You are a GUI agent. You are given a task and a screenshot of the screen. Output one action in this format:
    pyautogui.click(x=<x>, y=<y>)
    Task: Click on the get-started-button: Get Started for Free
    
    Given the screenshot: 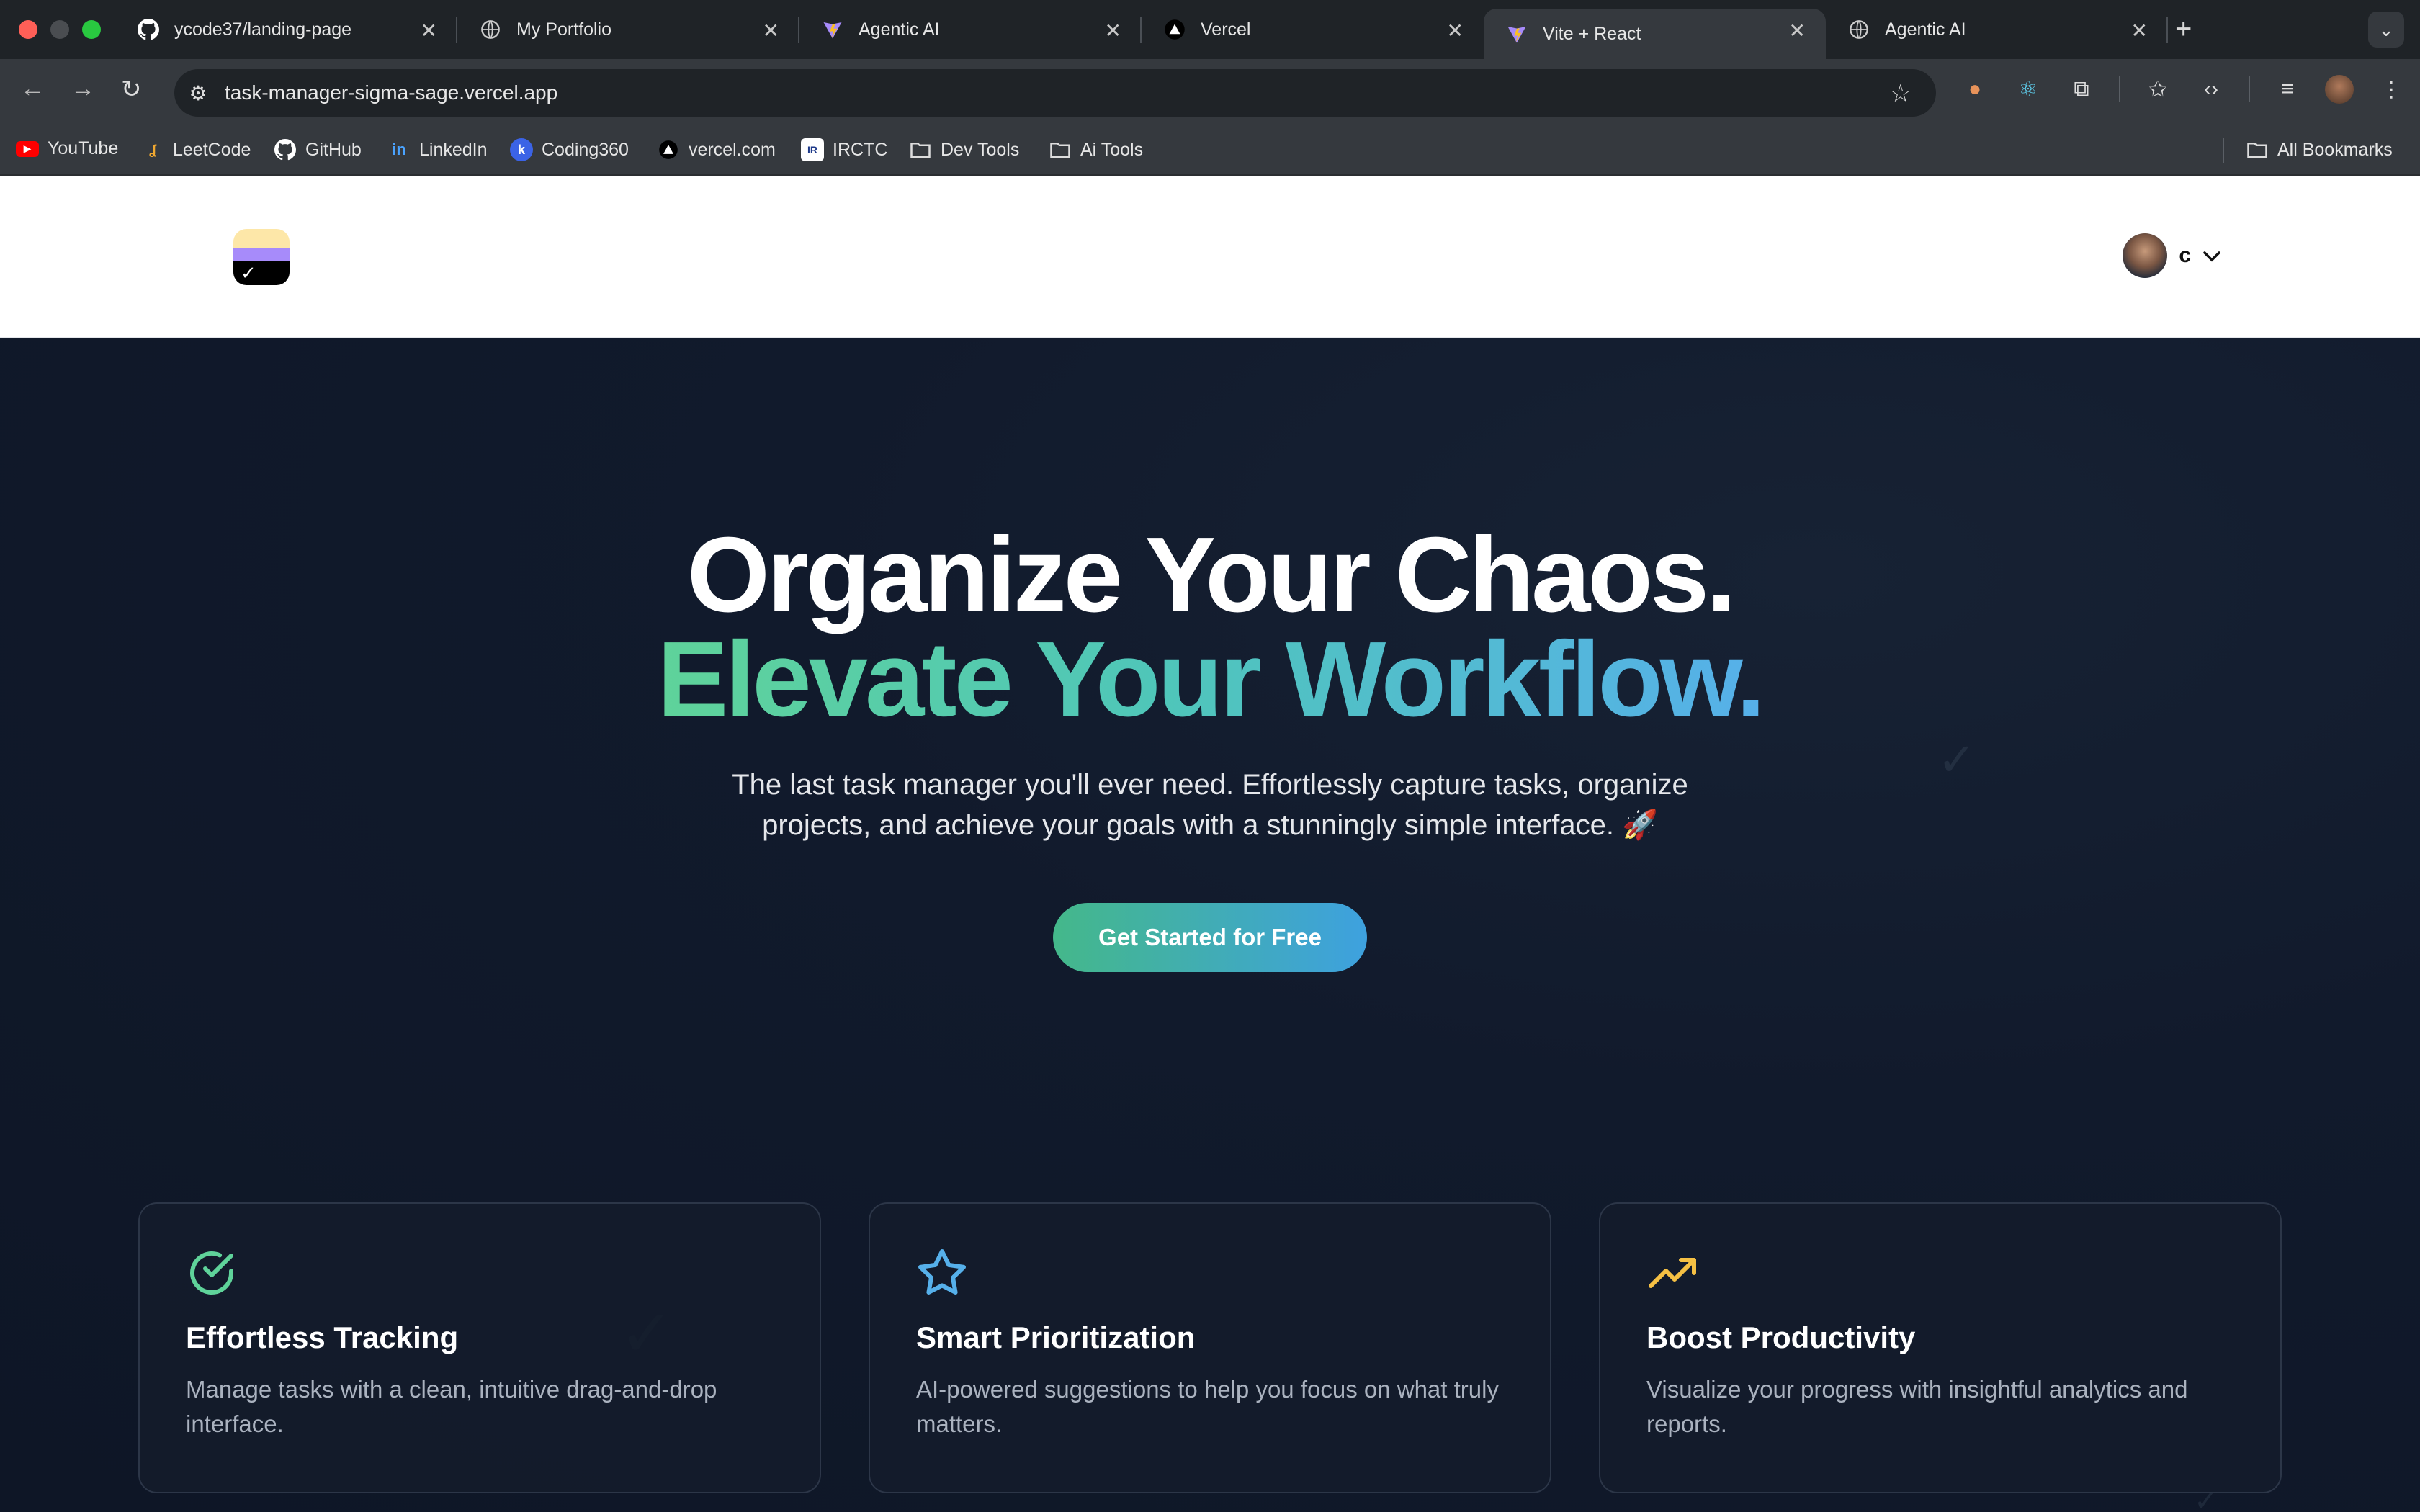 What is the action you would take?
    pyautogui.click(x=1210, y=937)
    